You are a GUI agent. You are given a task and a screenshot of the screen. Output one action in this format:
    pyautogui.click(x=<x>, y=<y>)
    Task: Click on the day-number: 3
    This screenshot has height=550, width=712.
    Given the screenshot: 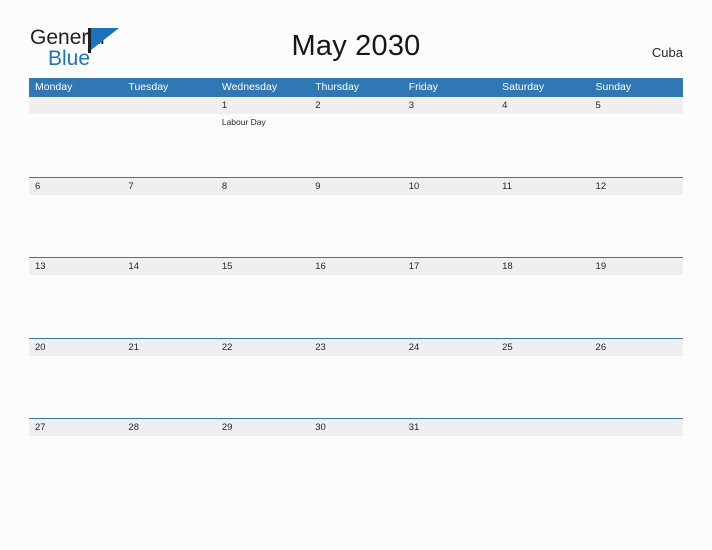 What is the action you would take?
    pyautogui.click(x=449, y=105)
    